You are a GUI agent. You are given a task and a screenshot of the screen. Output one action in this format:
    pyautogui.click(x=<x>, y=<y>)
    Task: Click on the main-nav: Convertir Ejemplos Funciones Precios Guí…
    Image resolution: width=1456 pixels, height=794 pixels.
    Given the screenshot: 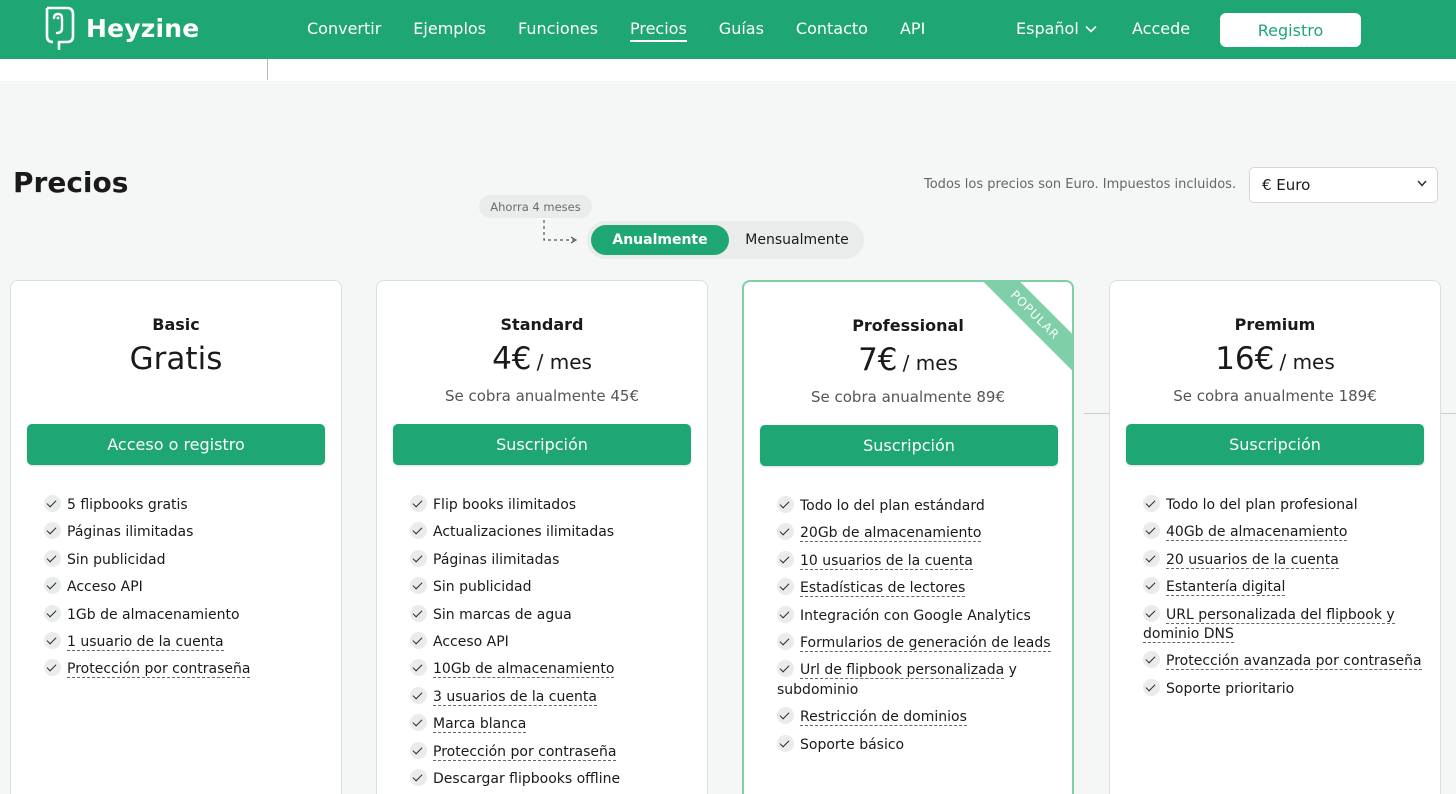 What is the action you would take?
    pyautogui.click(x=632, y=30)
    